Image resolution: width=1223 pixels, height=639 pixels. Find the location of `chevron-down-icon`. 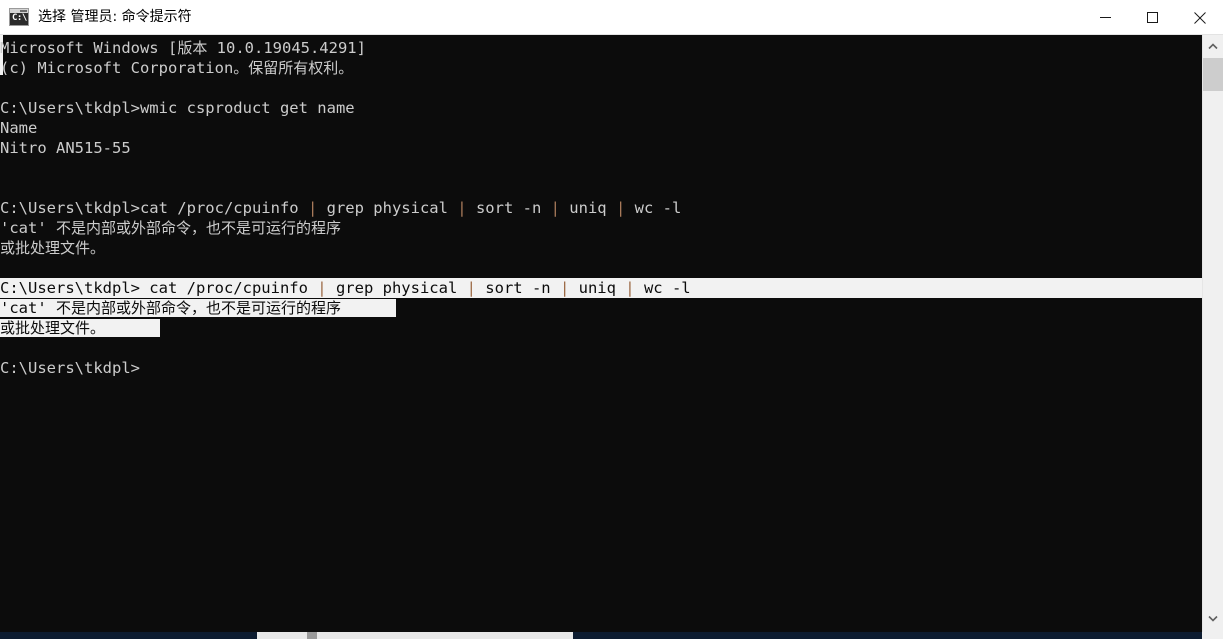

chevron-down-icon is located at coordinates (1213, 618).